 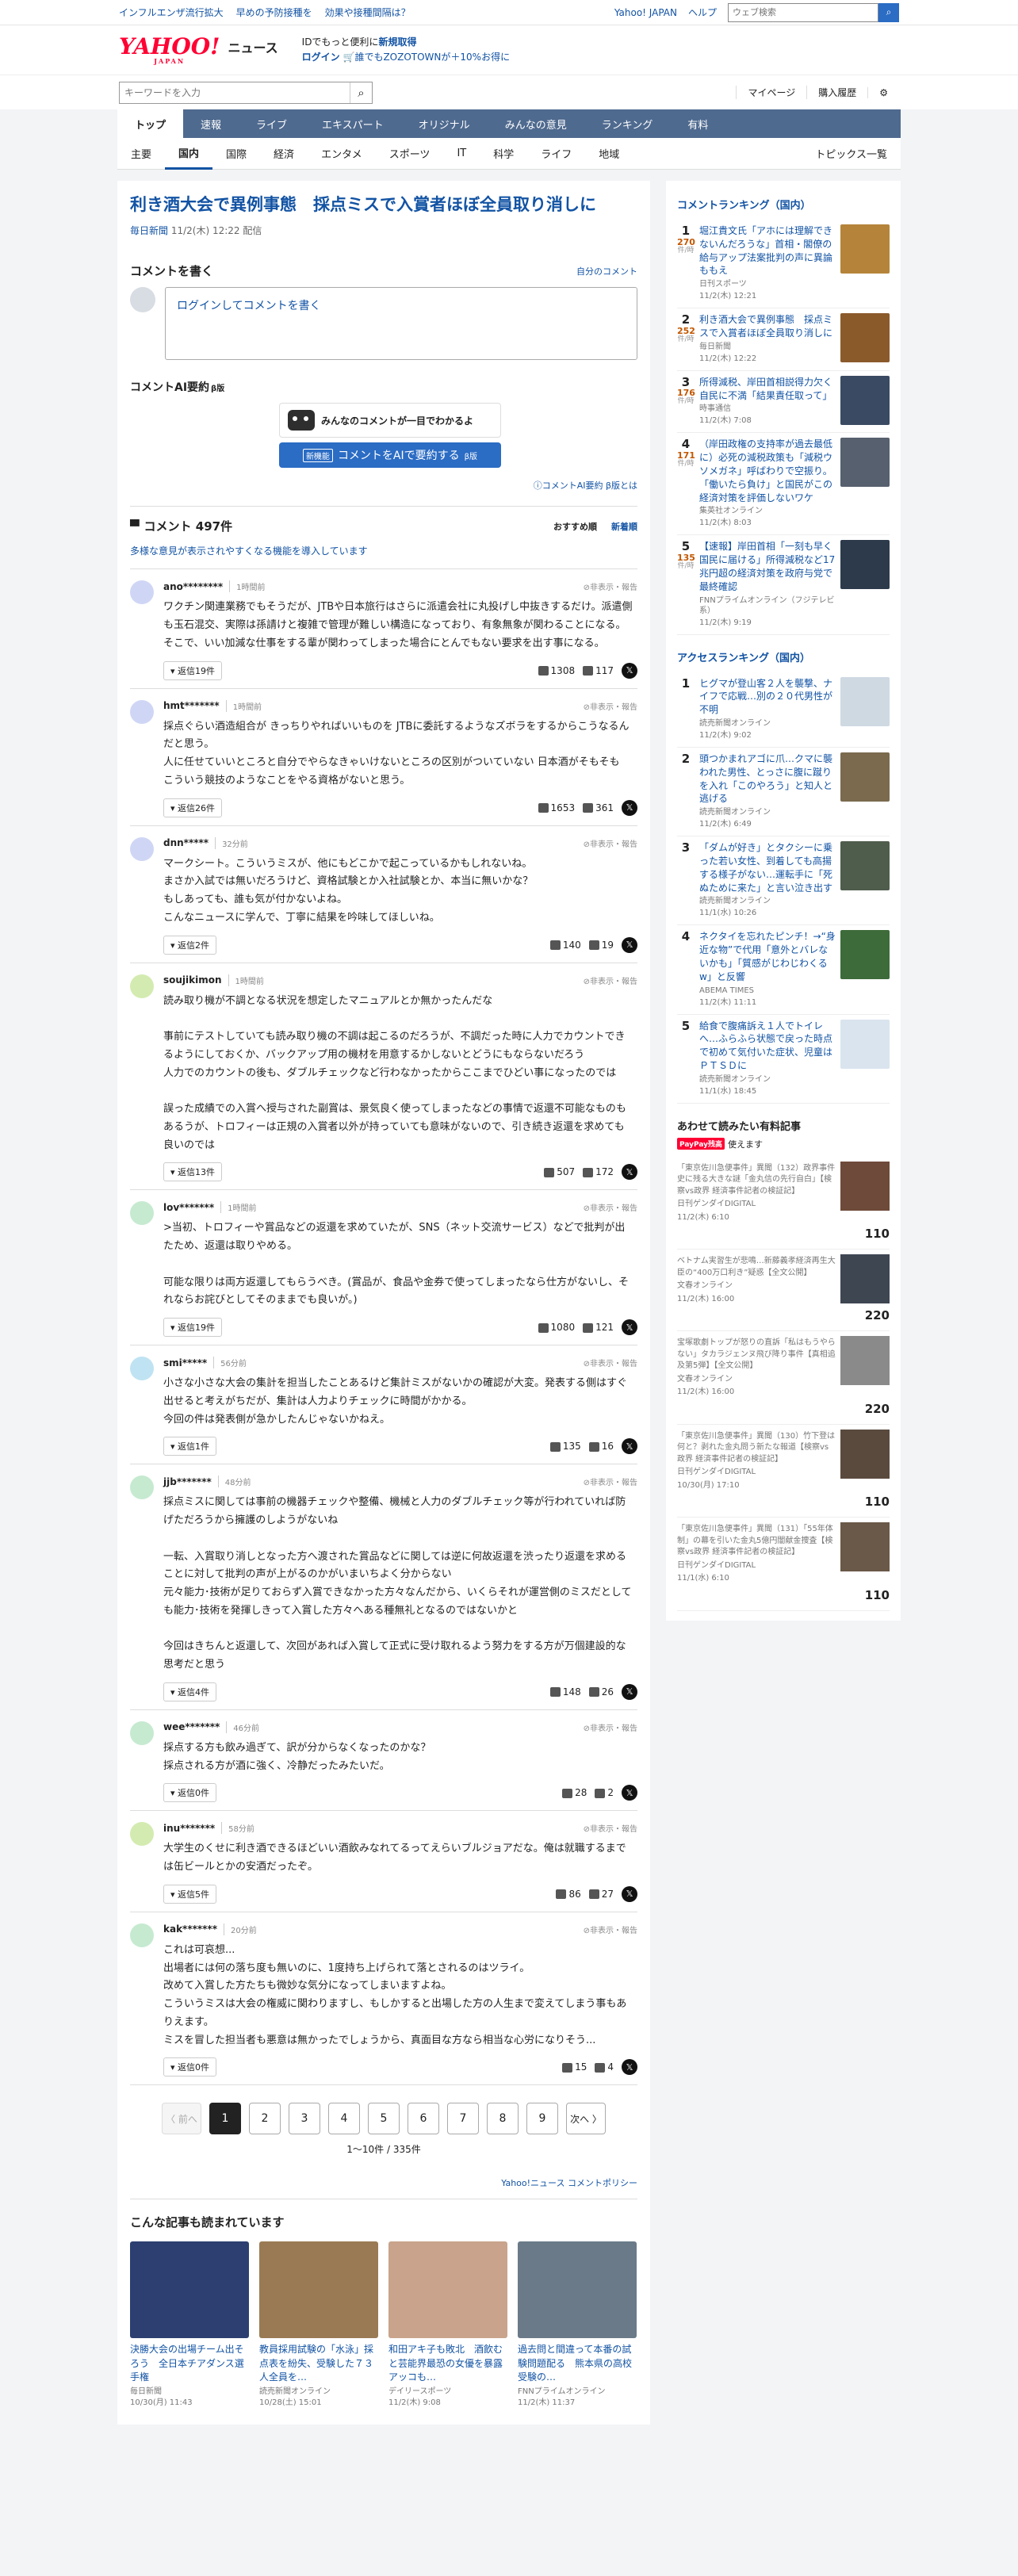 What do you see at coordinates (598, 670) in the screenshot?
I see `downvote-button: 117` at bounding box center [598, 670].